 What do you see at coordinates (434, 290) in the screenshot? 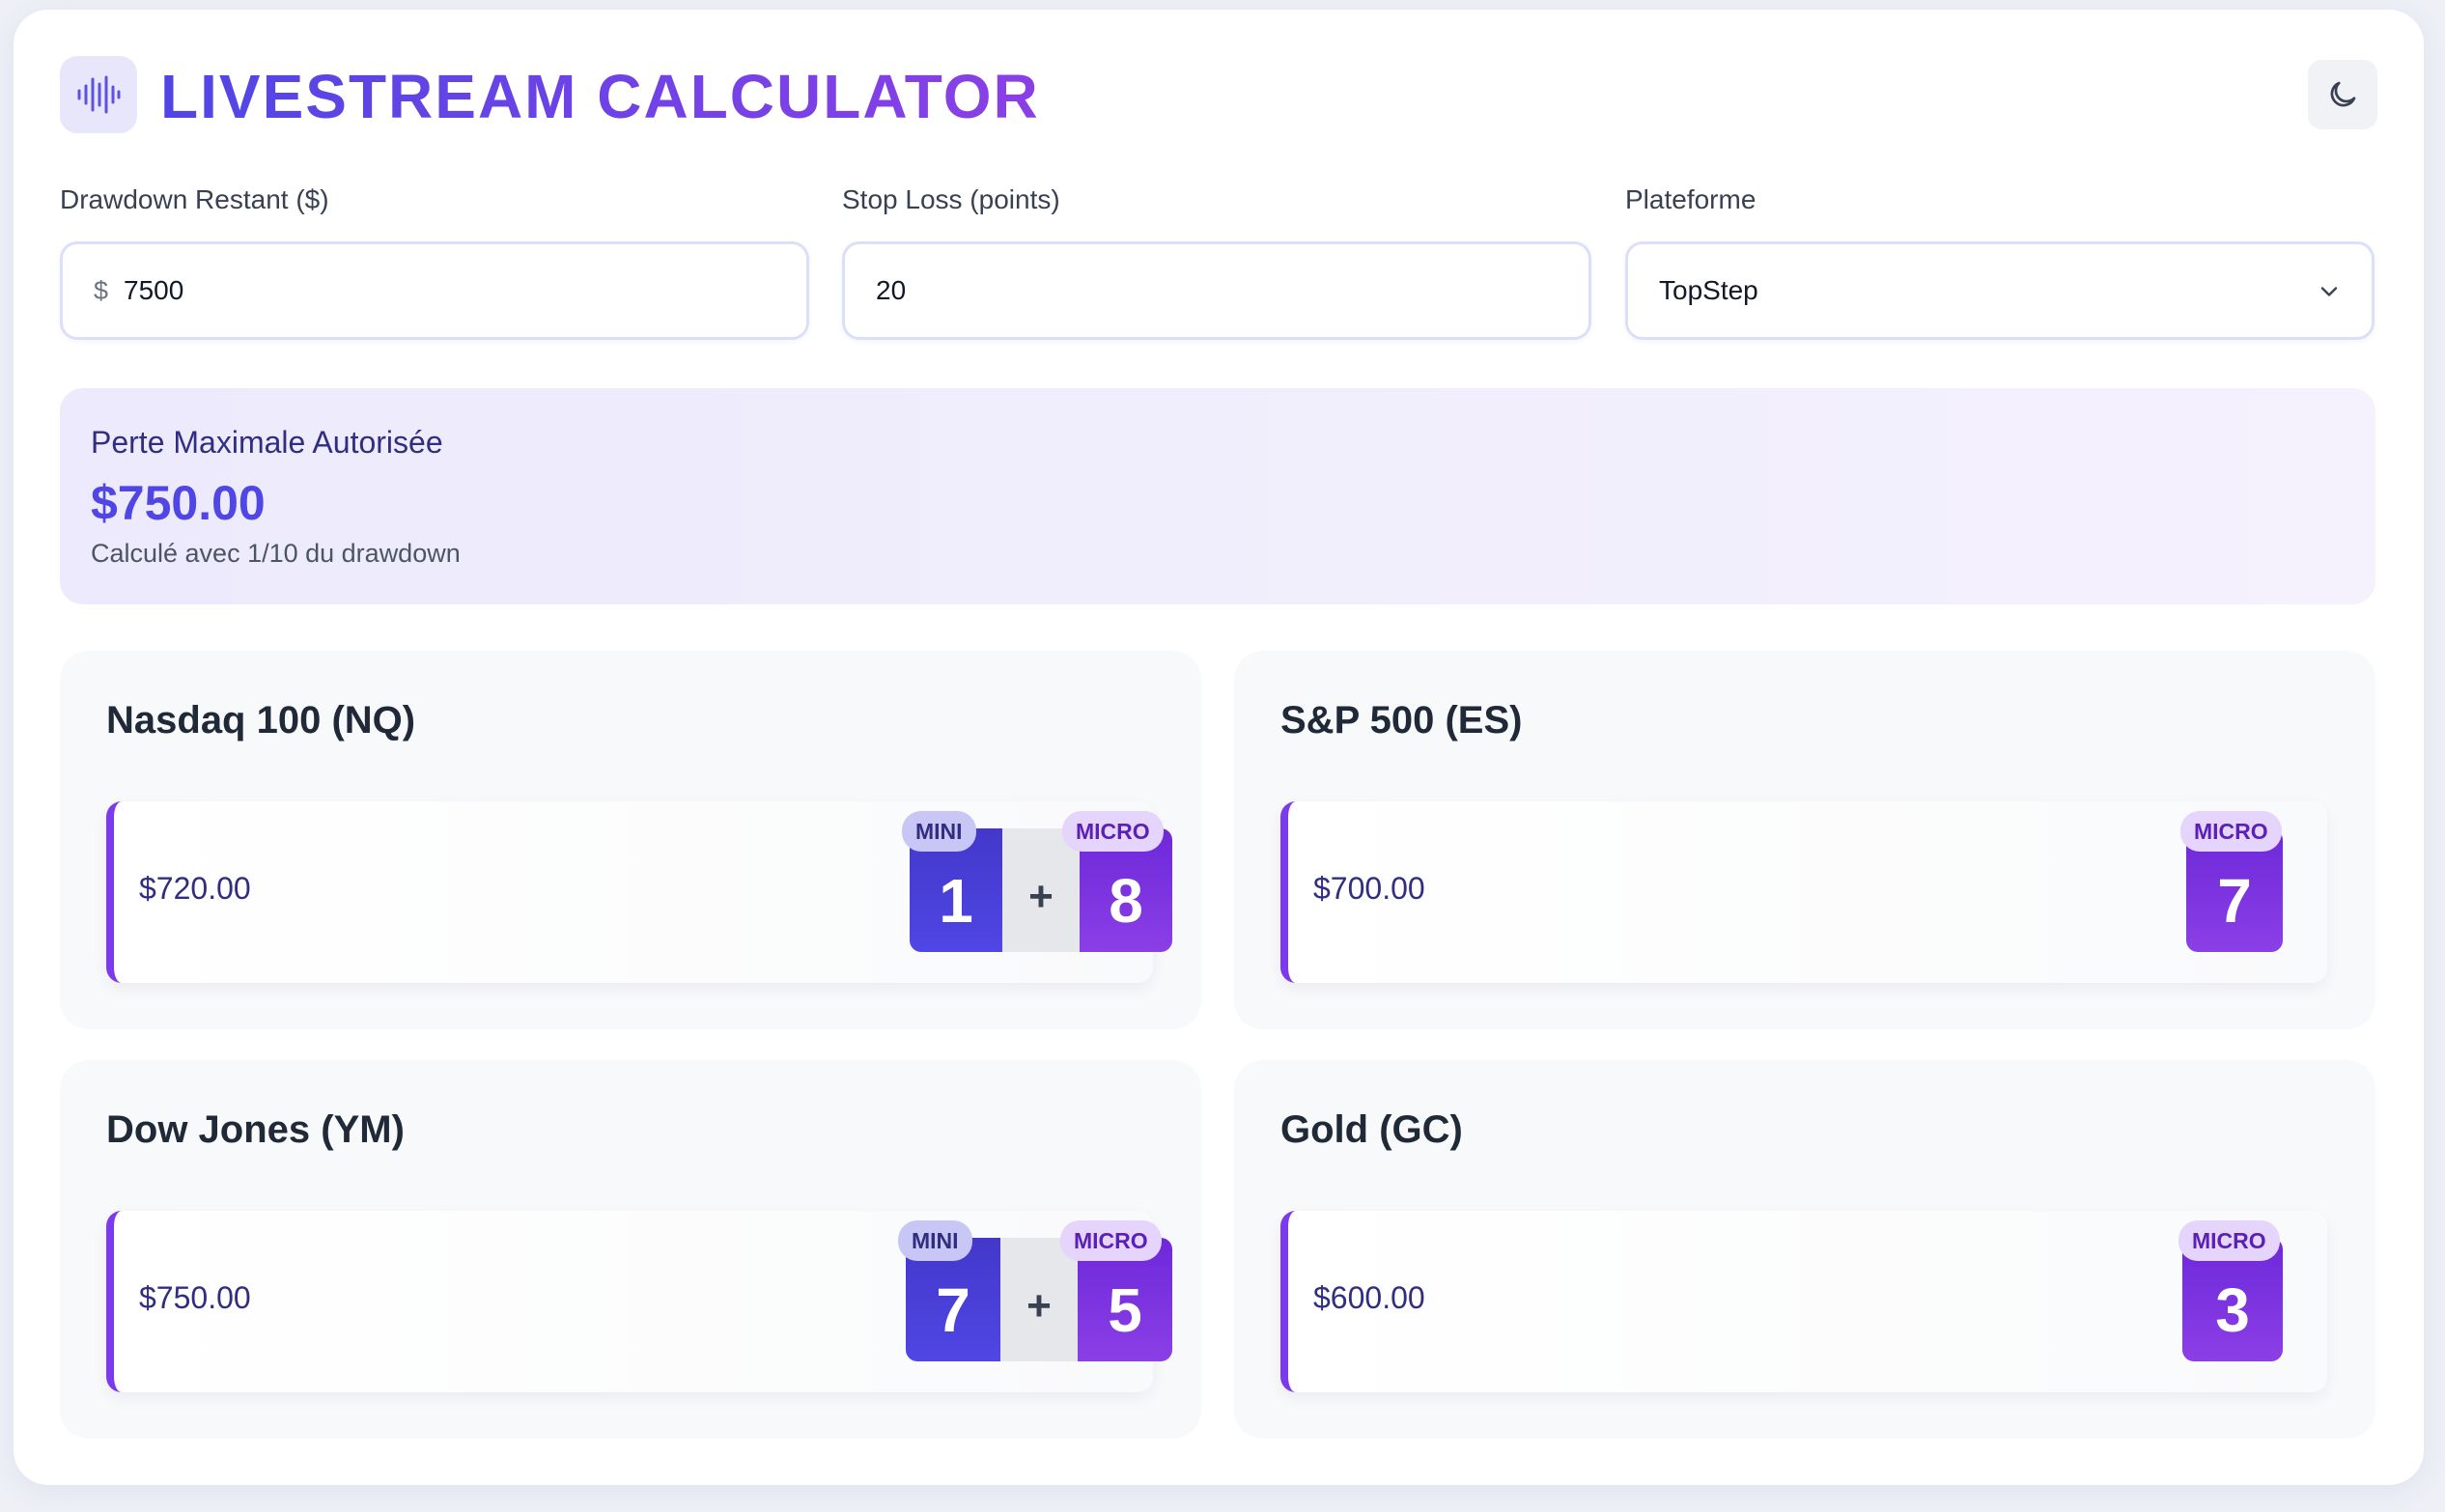
I see `drawdown-input: $ 7500` at bounding box center [434, 290].